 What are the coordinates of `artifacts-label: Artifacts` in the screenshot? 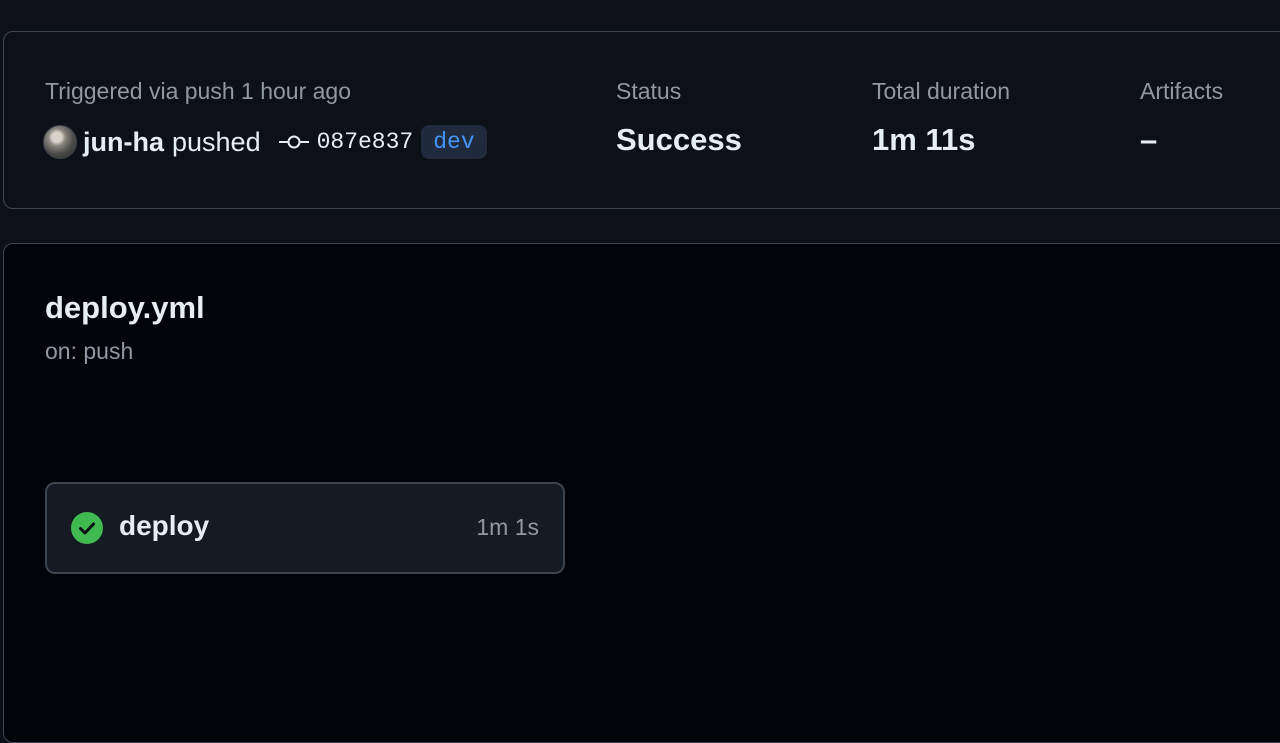 It's located at (1182, 91).